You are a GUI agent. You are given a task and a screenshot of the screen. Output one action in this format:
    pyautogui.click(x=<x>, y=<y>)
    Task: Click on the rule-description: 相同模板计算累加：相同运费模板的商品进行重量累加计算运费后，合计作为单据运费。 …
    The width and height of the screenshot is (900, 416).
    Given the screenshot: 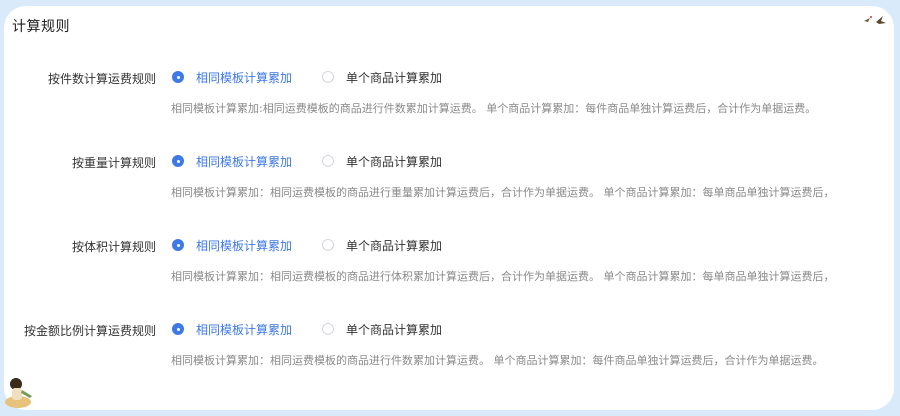 What is the action you would take?
    pyautogui.click(x=503, y=192)
    